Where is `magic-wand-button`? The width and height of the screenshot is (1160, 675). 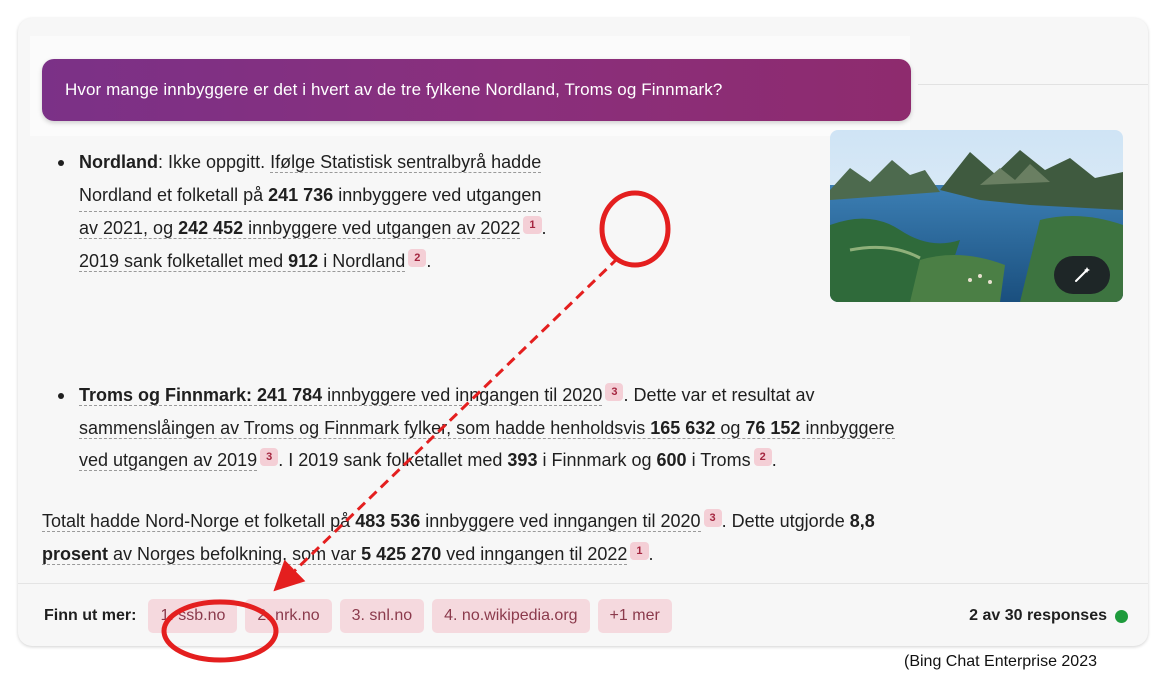 magic-wand-button is located at coordinates (1082, 275).